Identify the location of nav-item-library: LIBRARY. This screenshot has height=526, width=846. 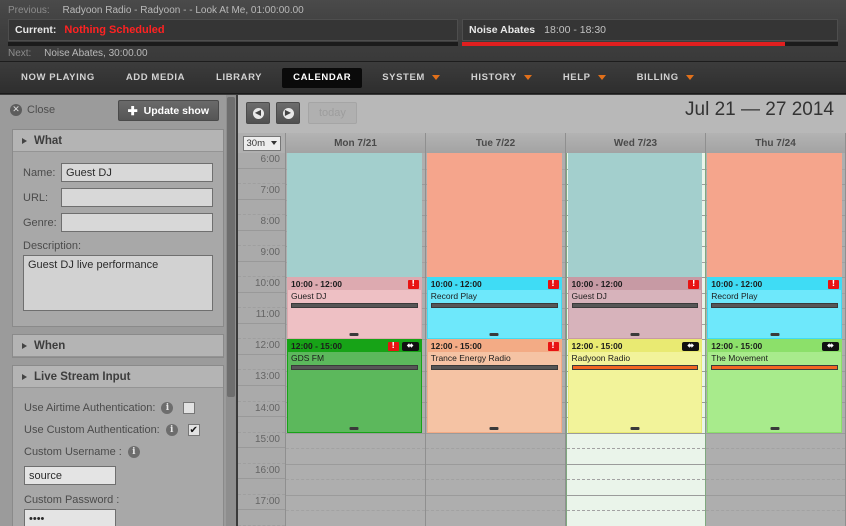
(239, 78).